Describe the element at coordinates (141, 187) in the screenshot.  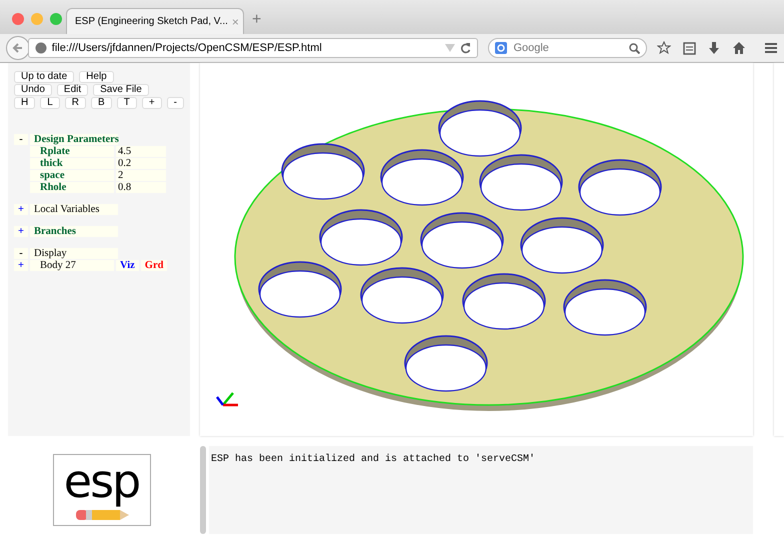
I see `parameter-value: 0.8` at that location.